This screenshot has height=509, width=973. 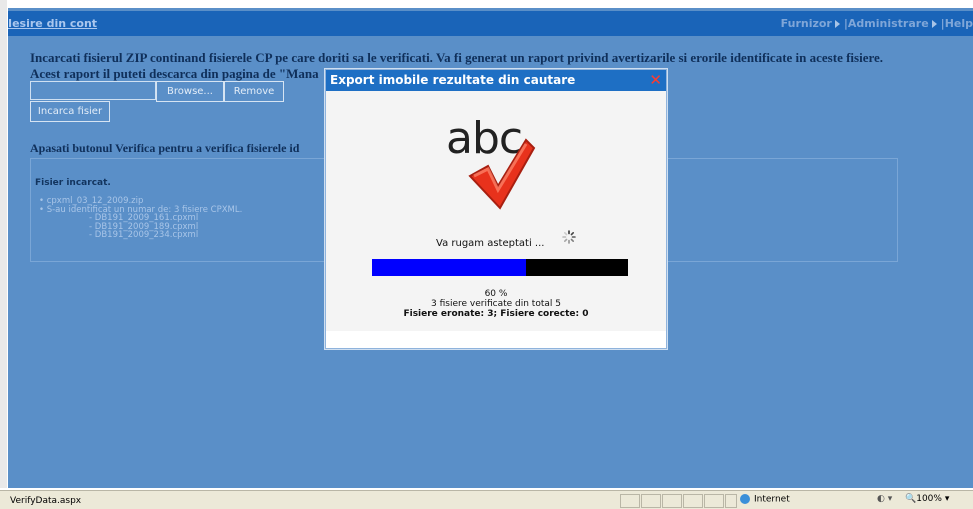 What do you see at coordinates (52, 23) in the screenshot?
I see `logout-link: Iesire din cont` at bounding box center [52, 23].